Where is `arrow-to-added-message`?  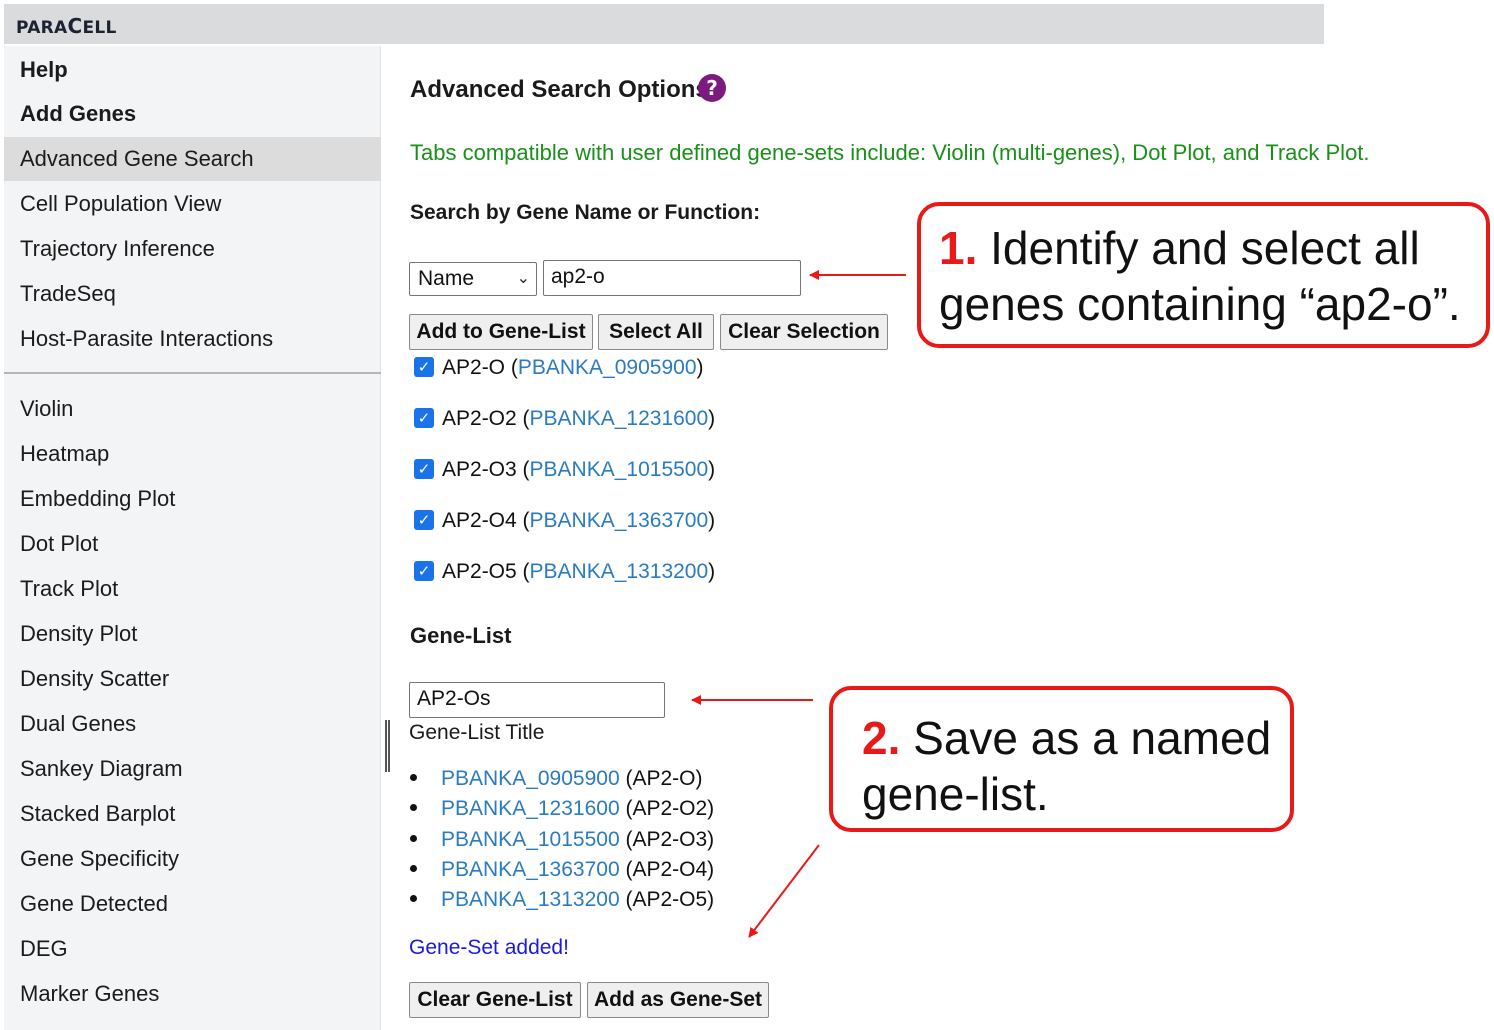 arrow-to-added-message is located at coordinates (784, 891).